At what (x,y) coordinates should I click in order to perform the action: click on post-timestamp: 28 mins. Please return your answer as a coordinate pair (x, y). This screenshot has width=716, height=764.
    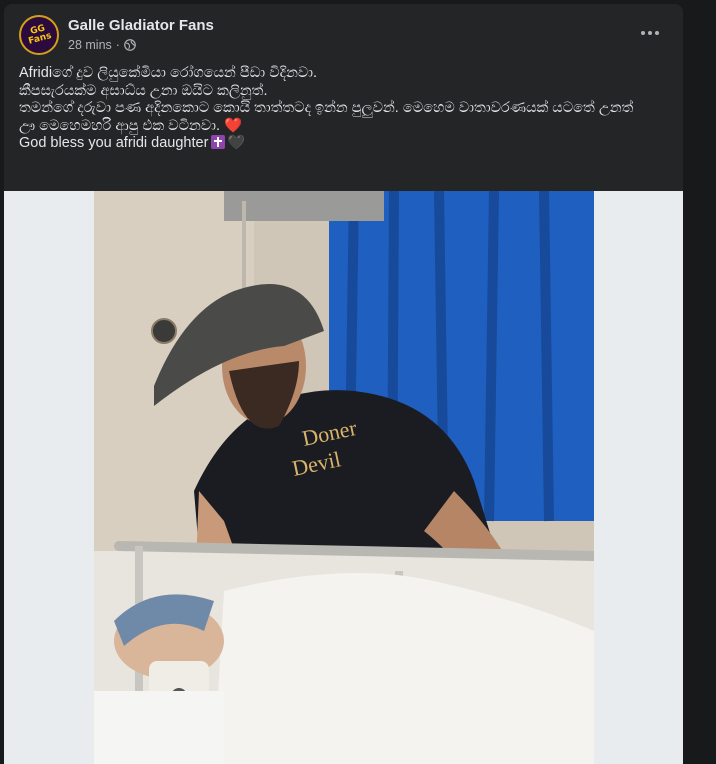
    Looking at the image, I should click on (90, 45).